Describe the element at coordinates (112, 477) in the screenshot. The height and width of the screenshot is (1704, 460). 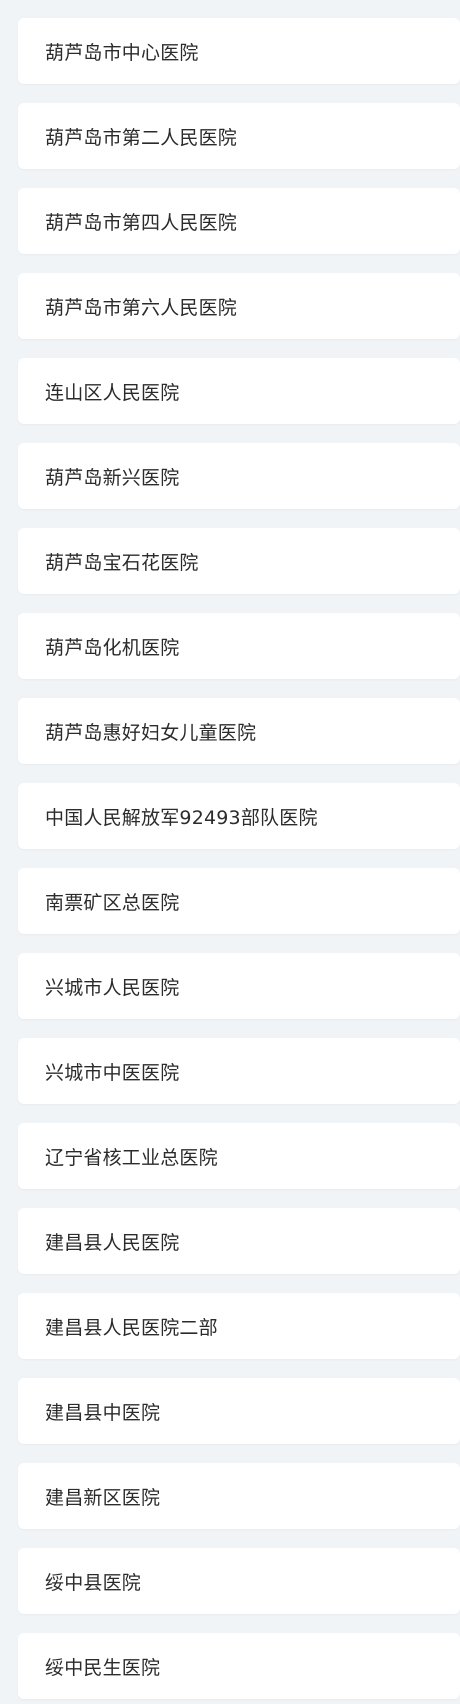
I see `hospital-name: 葫芦岛新兴医院` at that location.